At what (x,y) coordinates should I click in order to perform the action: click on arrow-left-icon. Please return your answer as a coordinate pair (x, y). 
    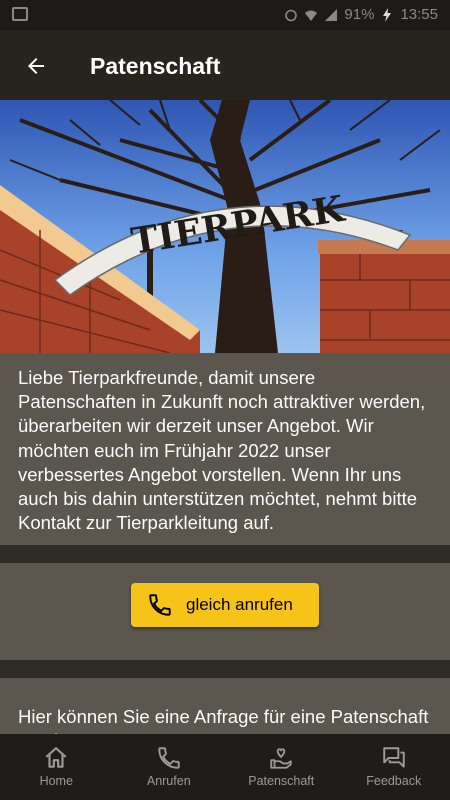
    Looking at the image, I should click on (36, 66).